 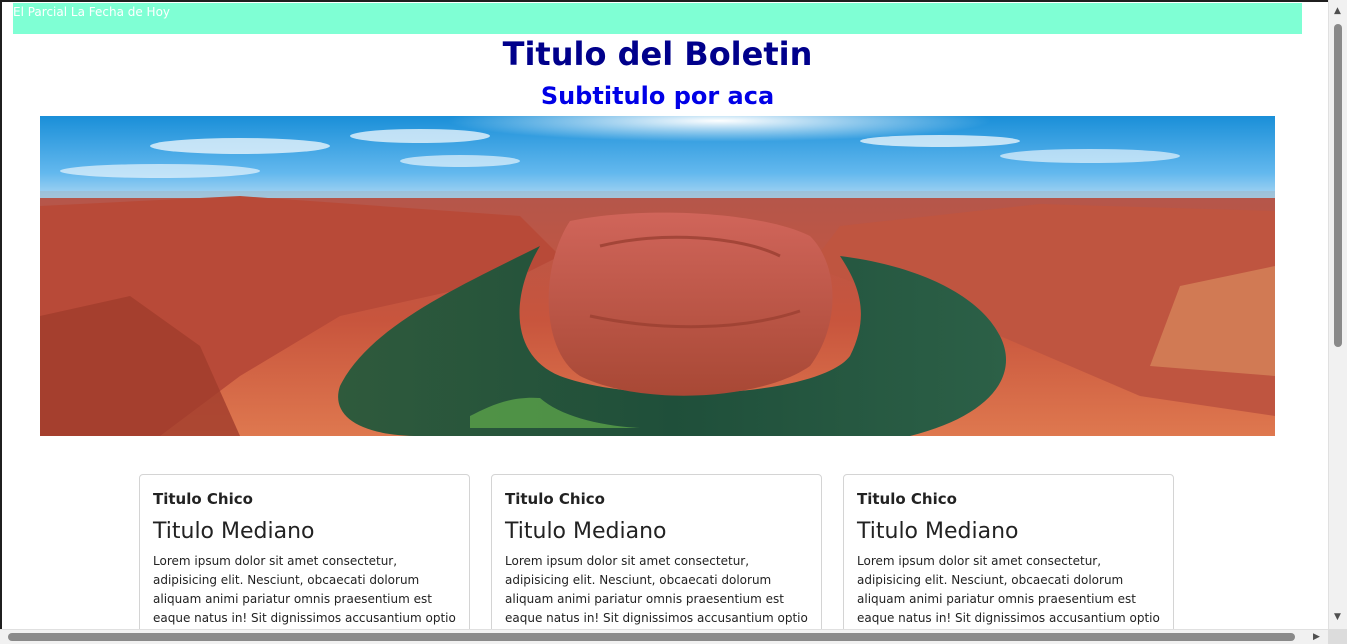 What do you see at coordinates (657, 18) in the screenshot?
I see `top-bar: El Parcial La Fecha de Hoy` at bounding box center [657, 18].